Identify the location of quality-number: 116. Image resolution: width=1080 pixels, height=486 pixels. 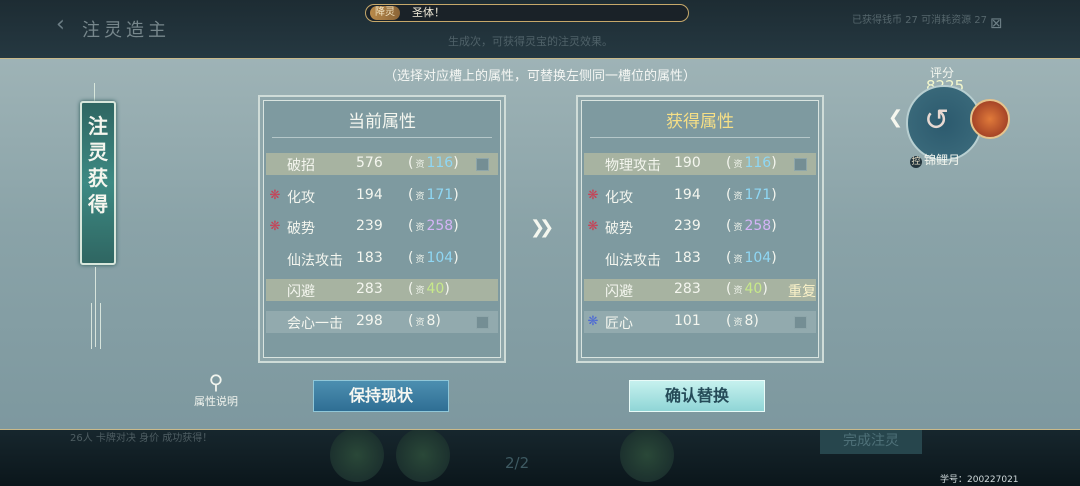
(758, 163).